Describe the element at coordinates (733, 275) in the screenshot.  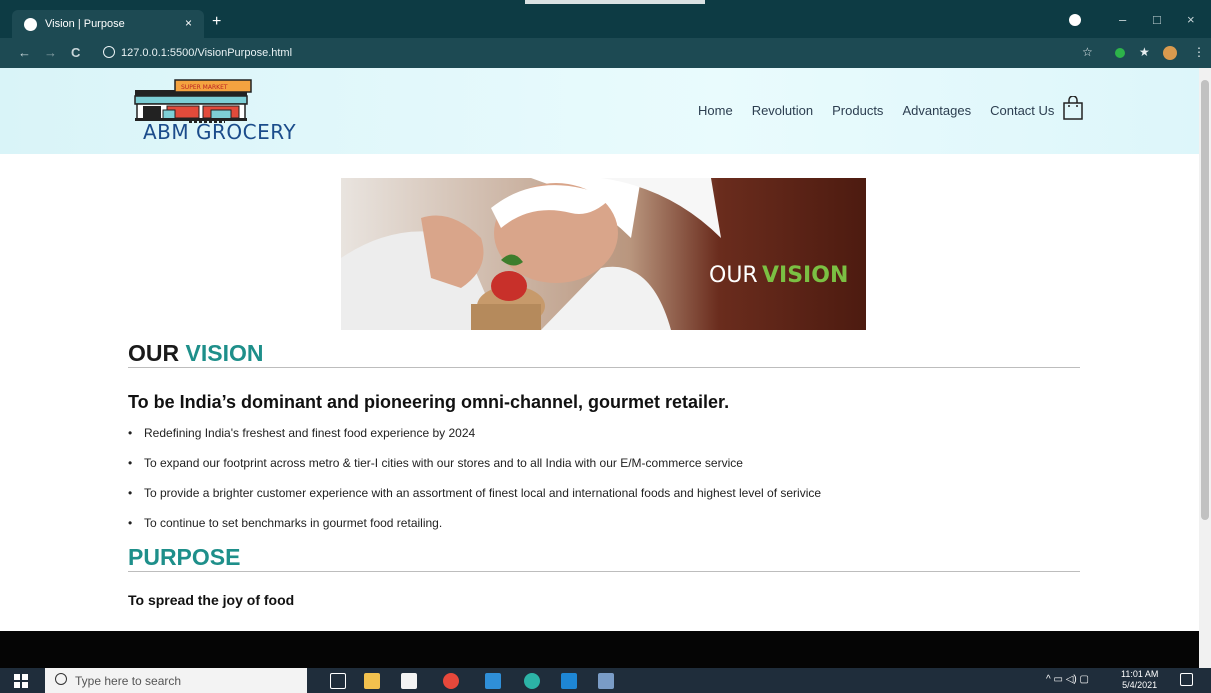
I see `hero-our-text: OUR` at that location.